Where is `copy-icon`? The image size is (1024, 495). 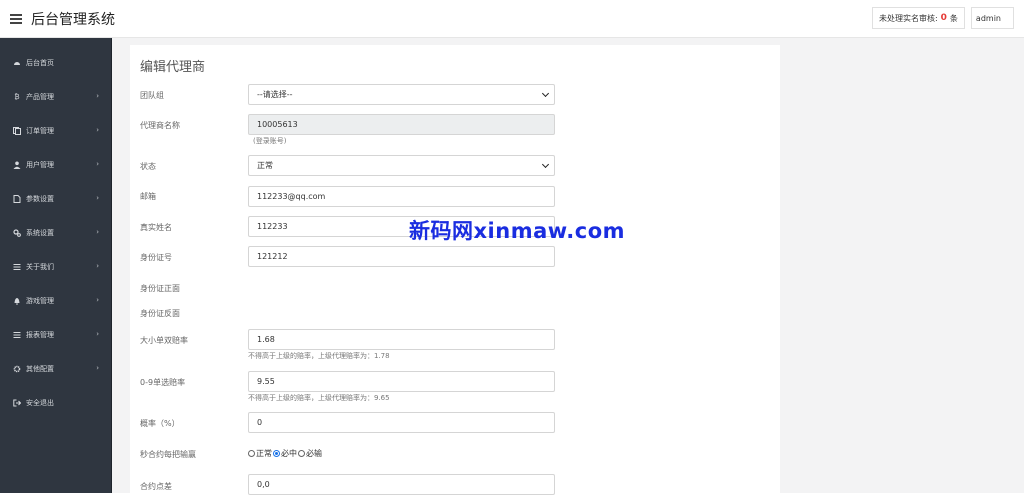 copy-icon is located at coordinates (17, 131).